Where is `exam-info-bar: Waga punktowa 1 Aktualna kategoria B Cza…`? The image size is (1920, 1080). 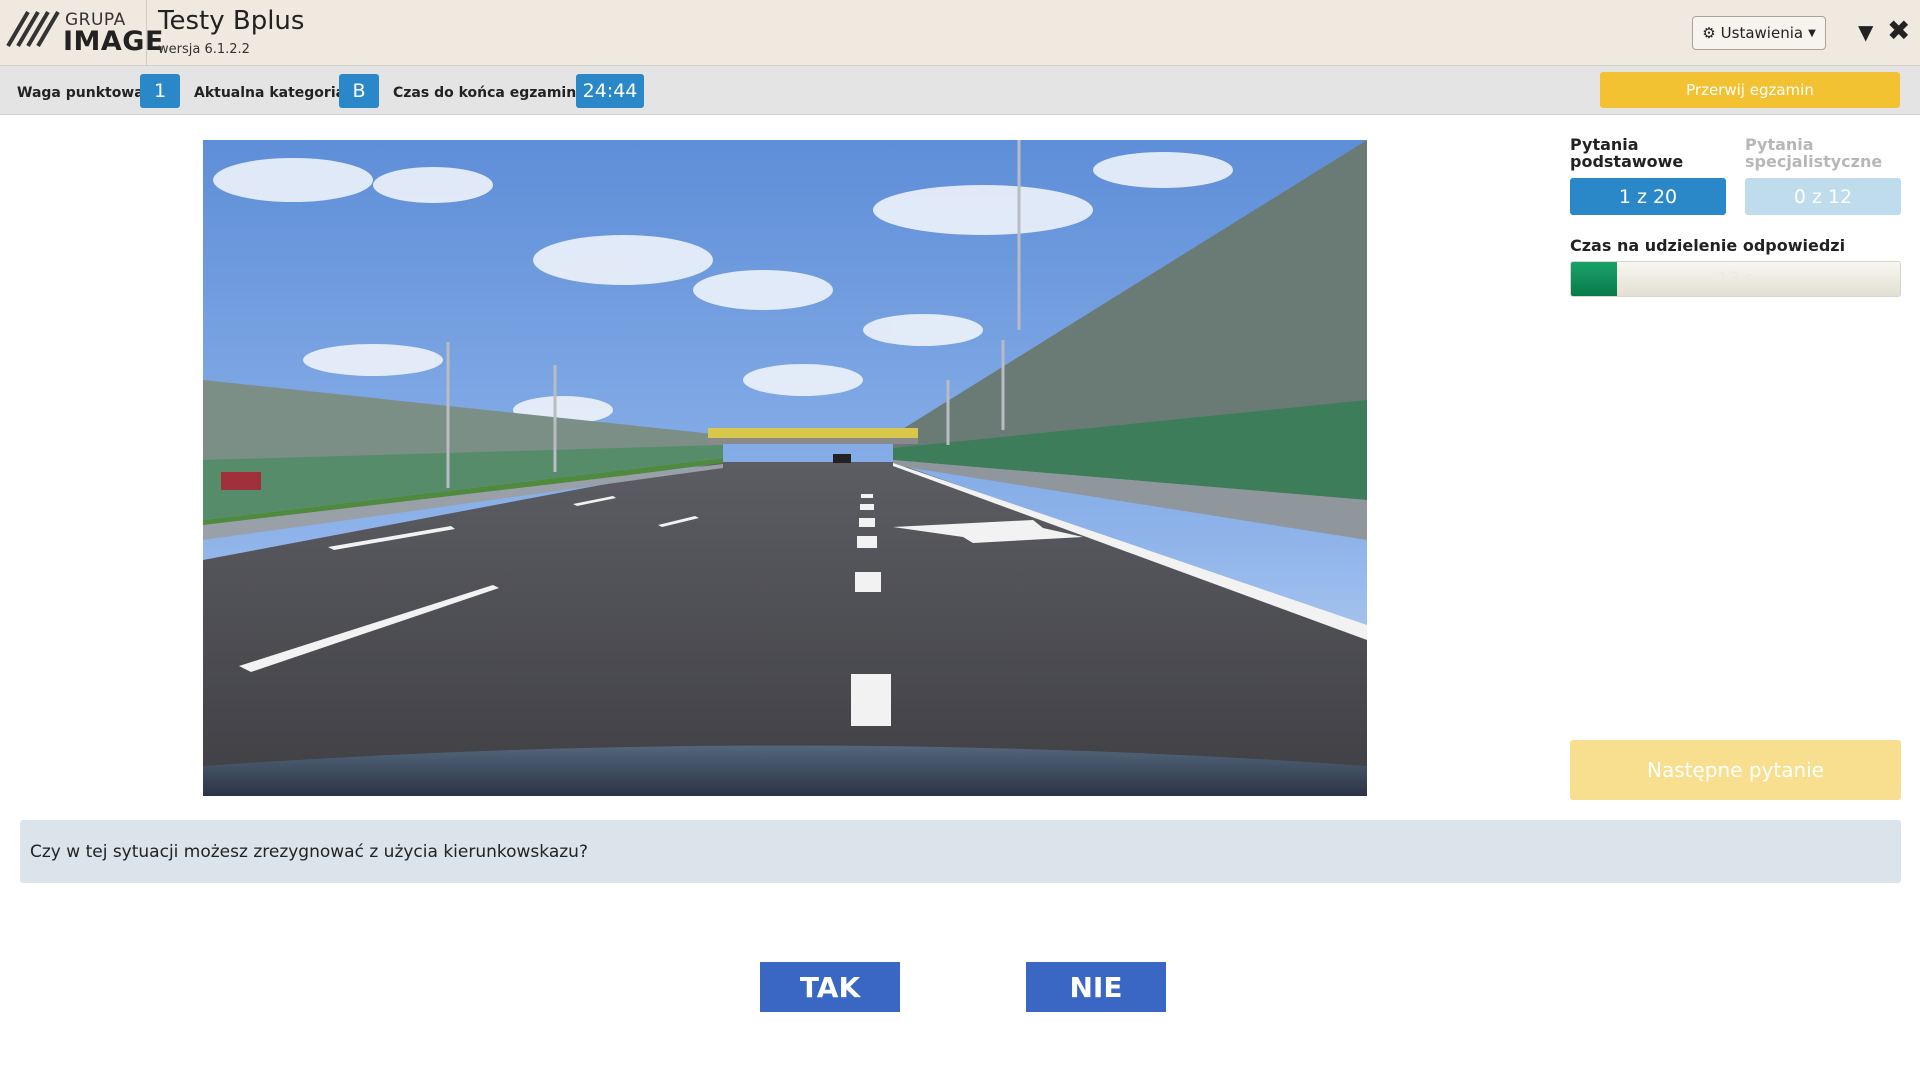 exam-info-bar: Waga punktowa 1 Aktualna kategoria B Cza… is located at coordinates (960, 90).